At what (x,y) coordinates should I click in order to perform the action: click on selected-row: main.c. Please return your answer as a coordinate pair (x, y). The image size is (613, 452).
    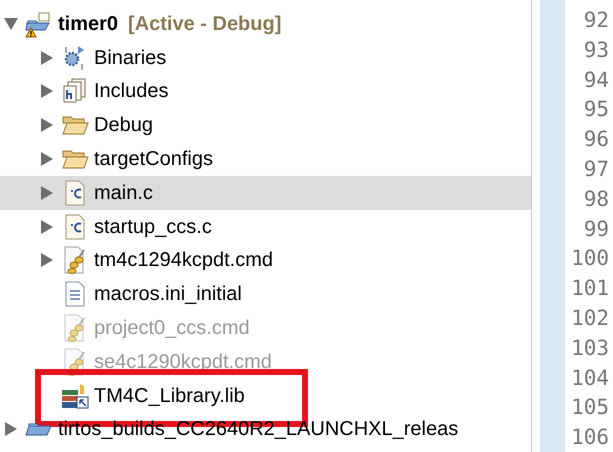
    Looking at the image, I should click on (265, 193).